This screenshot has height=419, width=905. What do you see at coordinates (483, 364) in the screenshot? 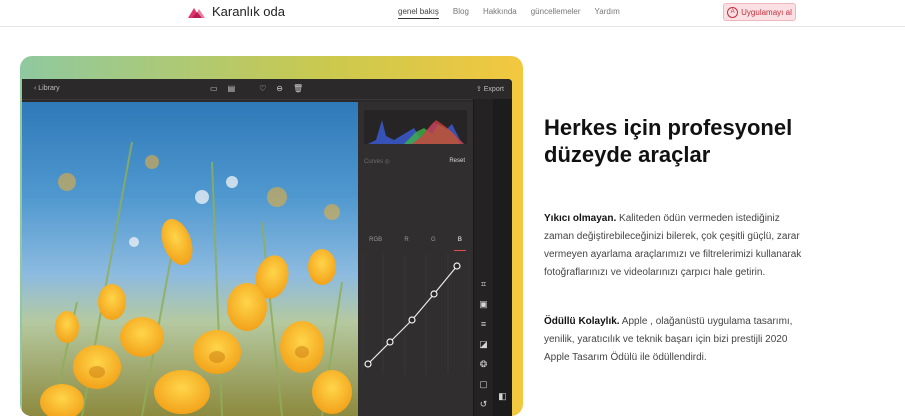
I see `color-icon: ❂` at bounding box center [483, 364].